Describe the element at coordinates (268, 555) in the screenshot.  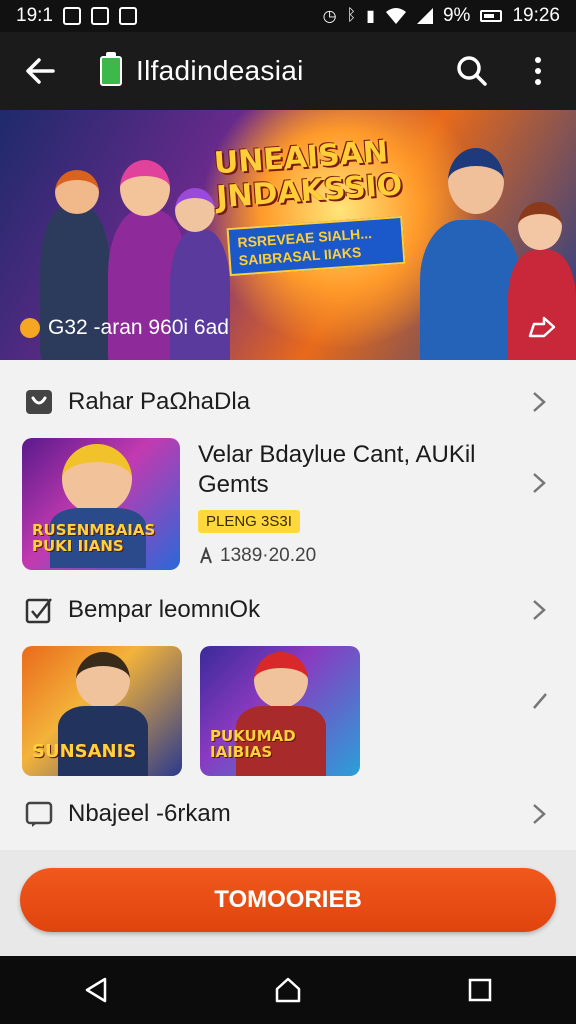
I see `game-meta-text: 1389·20.20` at that location.